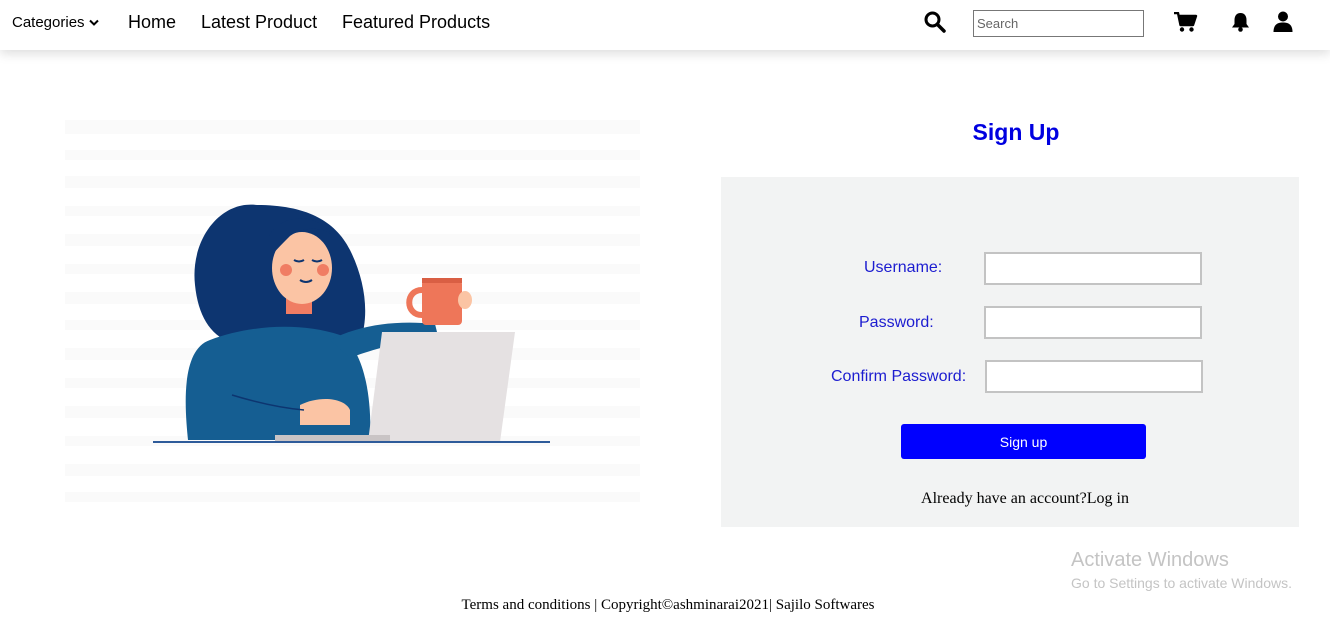  Describe the element at coordinates (1240, 22) in the screenshot. I see `bell-icon` at that location.